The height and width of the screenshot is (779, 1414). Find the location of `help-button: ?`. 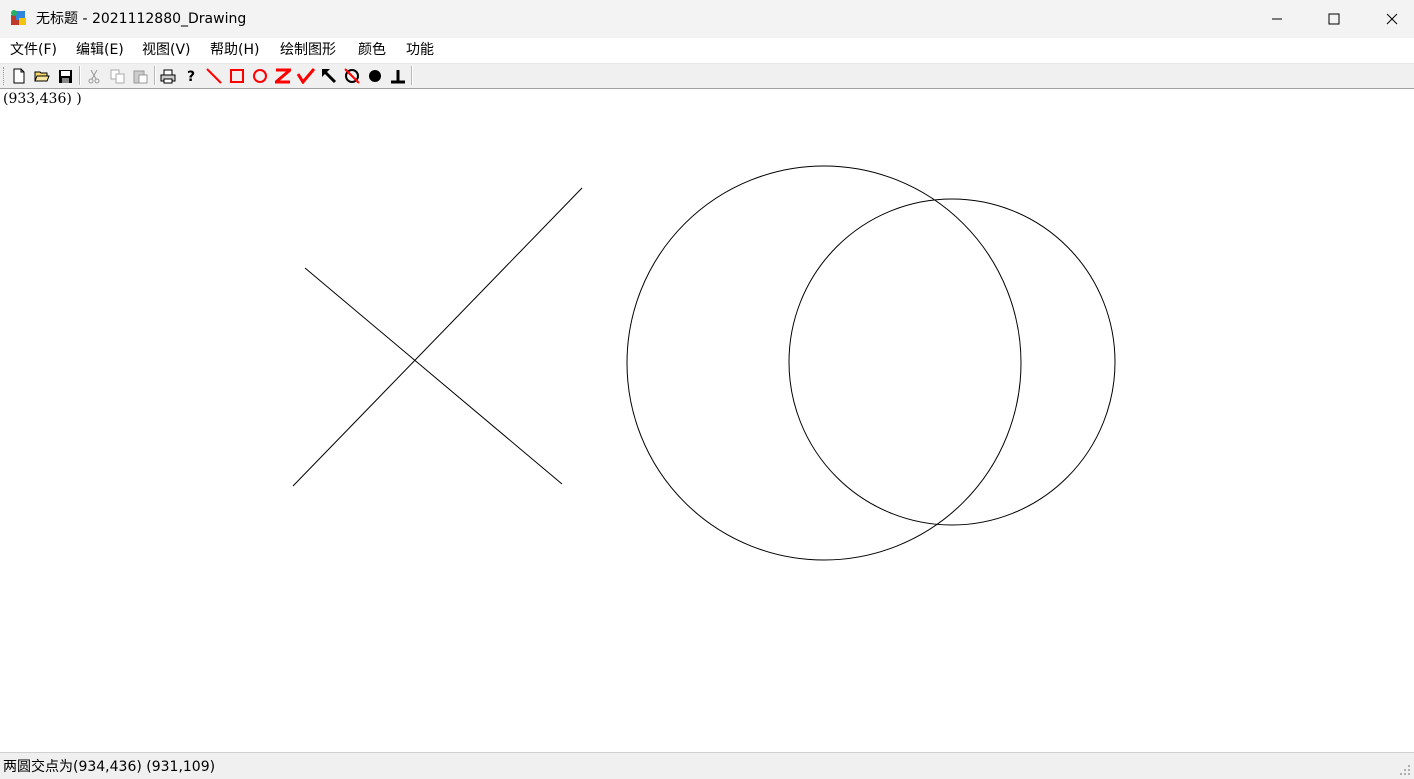

help-button: ? is located at coordinates (191, 76).